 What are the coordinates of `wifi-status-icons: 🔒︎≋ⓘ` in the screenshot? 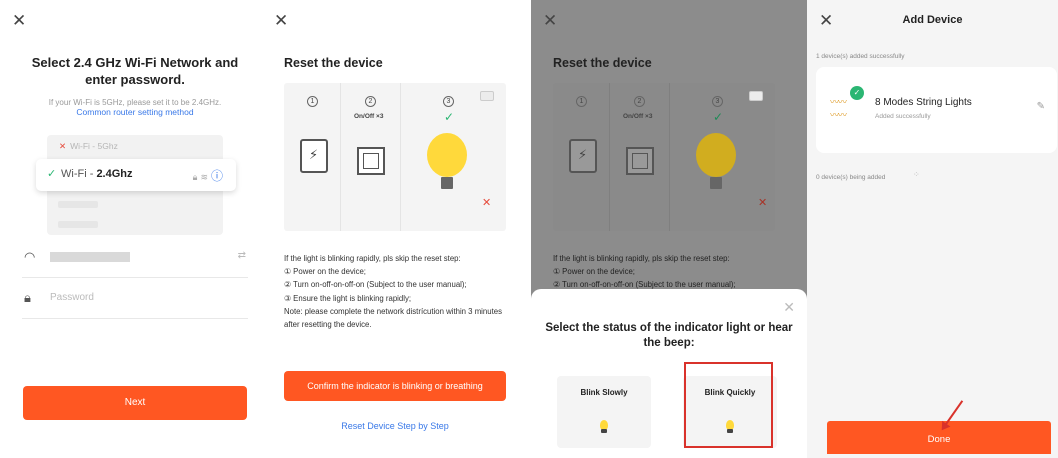 It's located at (209, 175).